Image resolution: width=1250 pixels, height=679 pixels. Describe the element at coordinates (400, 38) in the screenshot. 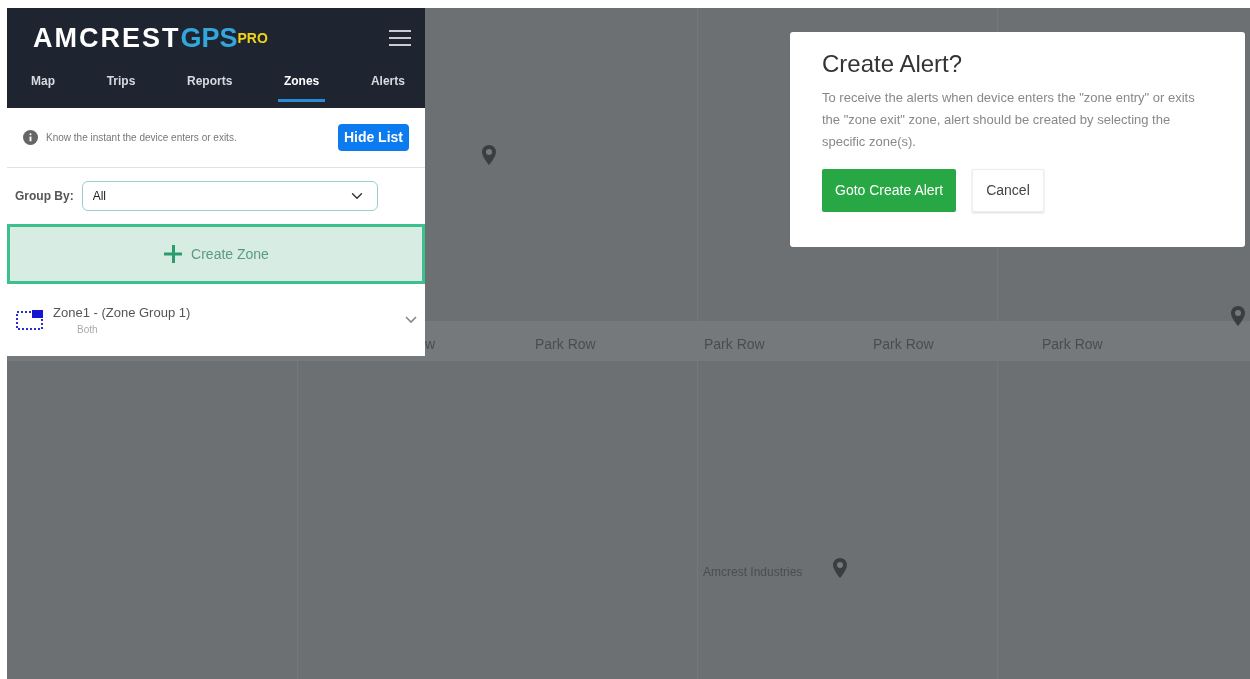

I see `menu-icon` at that location.